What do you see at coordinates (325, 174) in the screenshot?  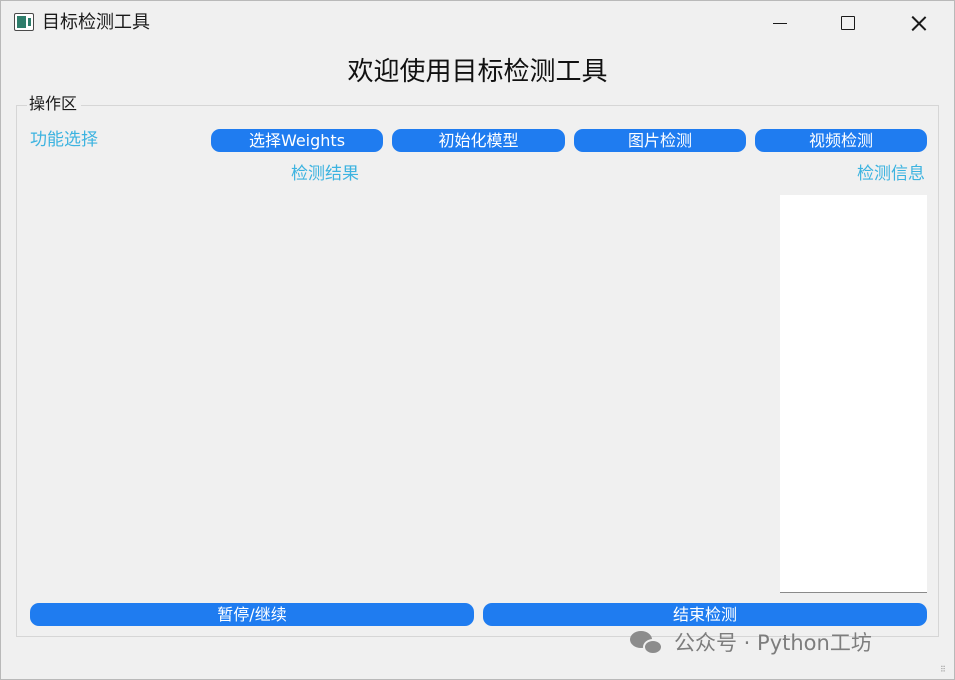 I see `detection-result-label: 检测结果` at bounding box center [325, 174].